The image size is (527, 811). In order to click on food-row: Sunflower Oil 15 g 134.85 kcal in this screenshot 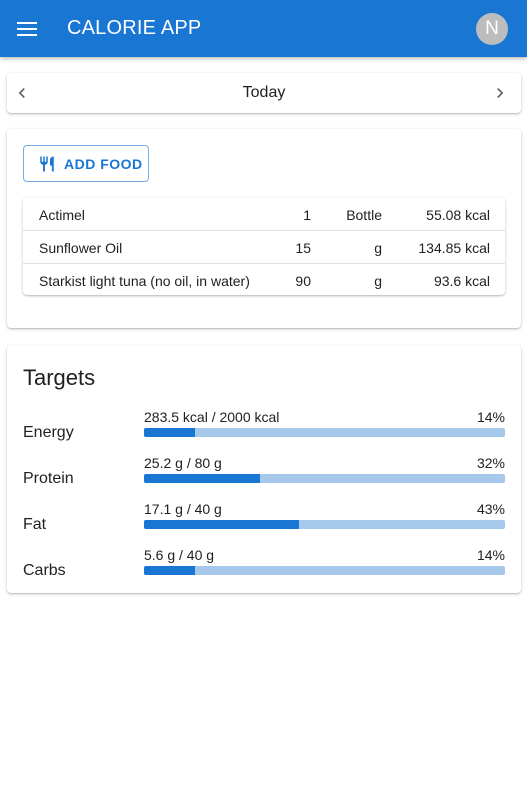, I will do `click(264, 247)`.